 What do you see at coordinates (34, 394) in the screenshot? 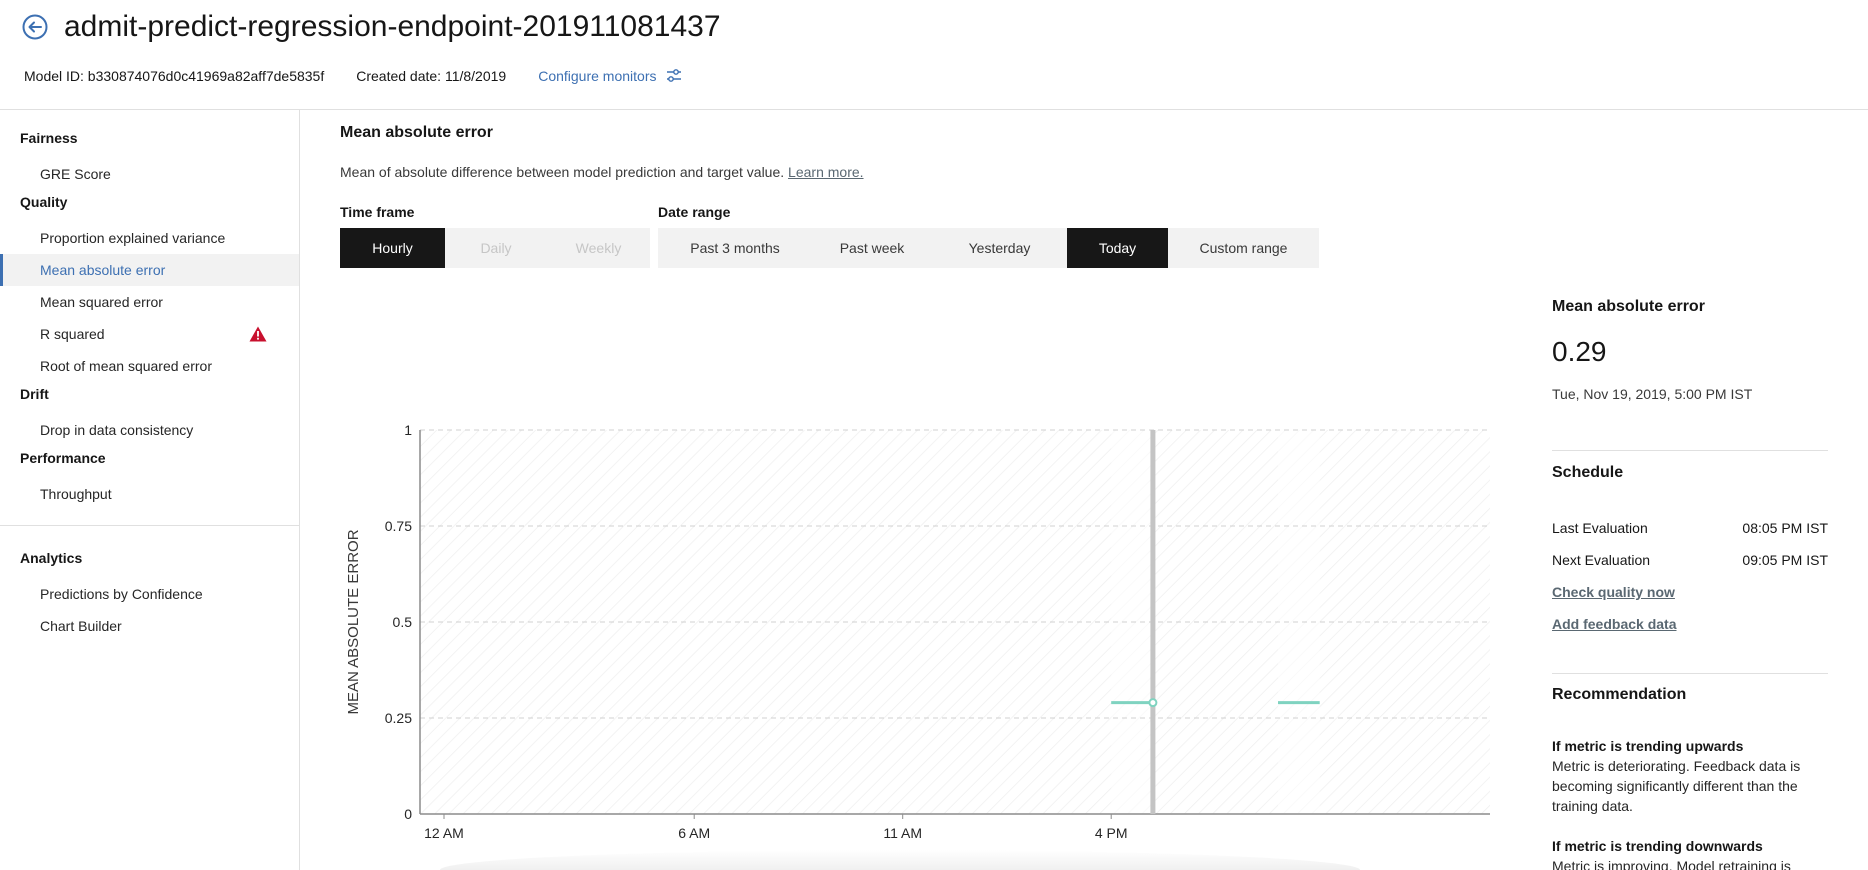
I see `sidebar-group-drift: Drift` at bounding box center [34, 394].